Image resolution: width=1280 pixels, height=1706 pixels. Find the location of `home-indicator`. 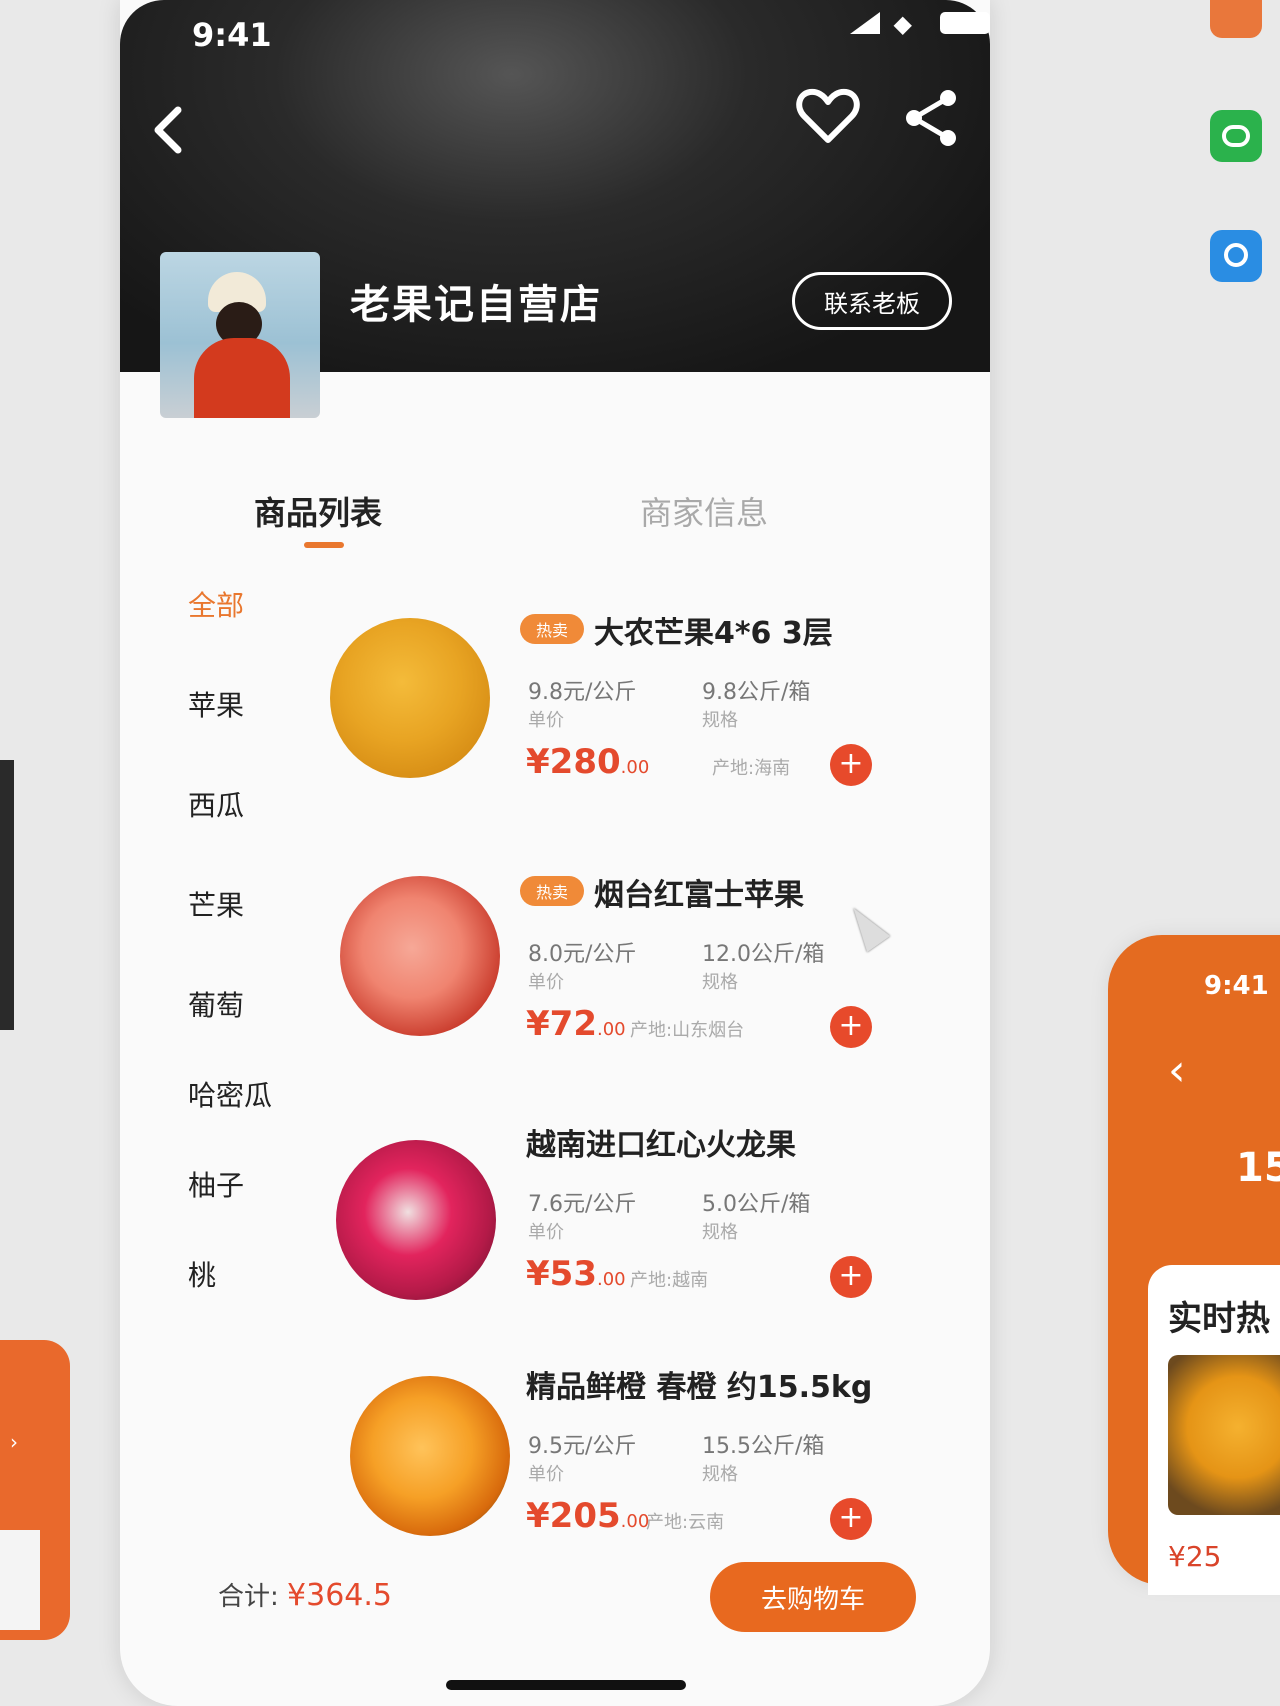

home-indicator is located at coordinates (566, 1685).